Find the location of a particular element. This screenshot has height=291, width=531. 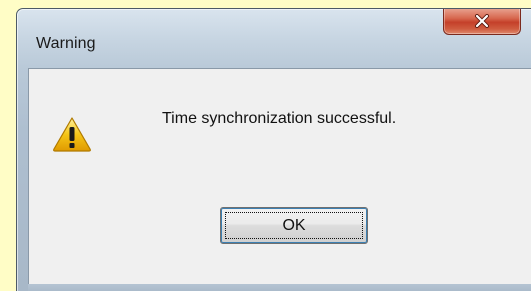

close-icon is located at coordinates (482, 21).